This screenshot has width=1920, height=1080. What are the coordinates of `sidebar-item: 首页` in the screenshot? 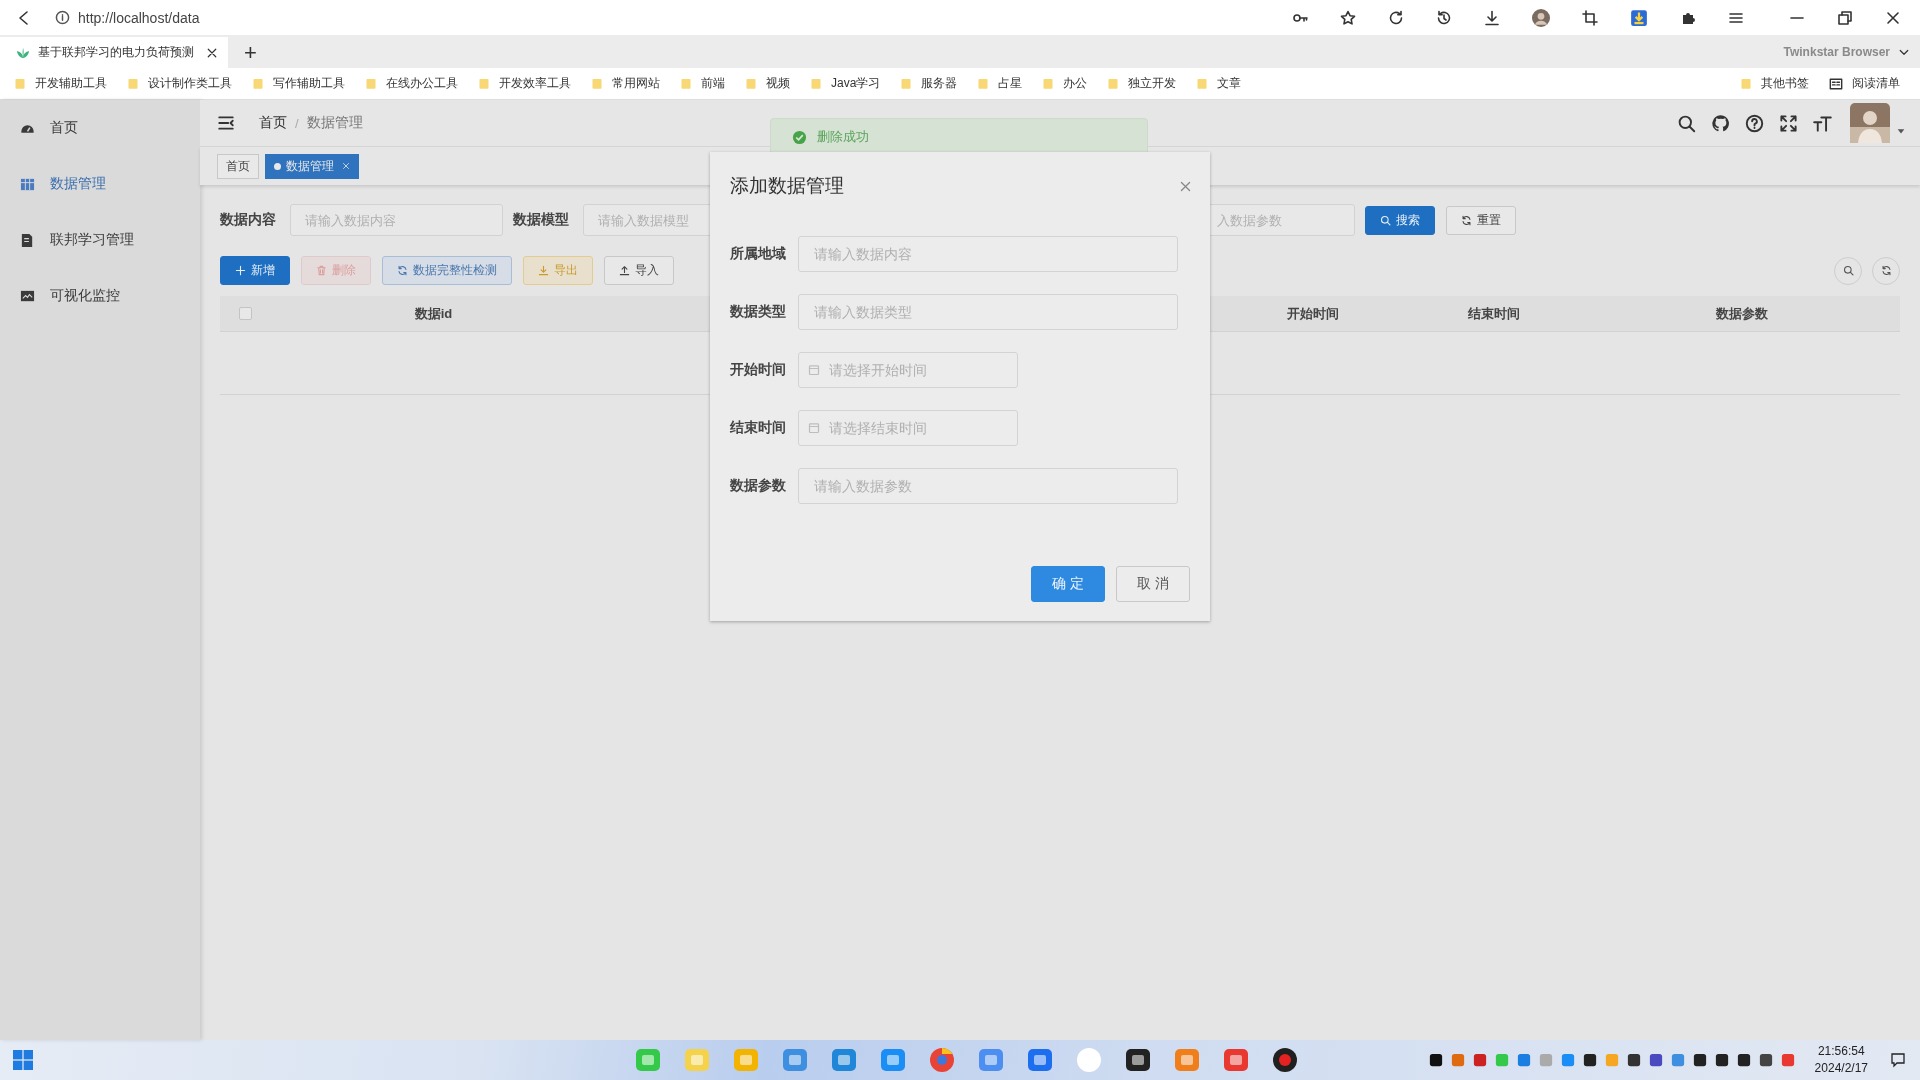 It's located at (100, 128).